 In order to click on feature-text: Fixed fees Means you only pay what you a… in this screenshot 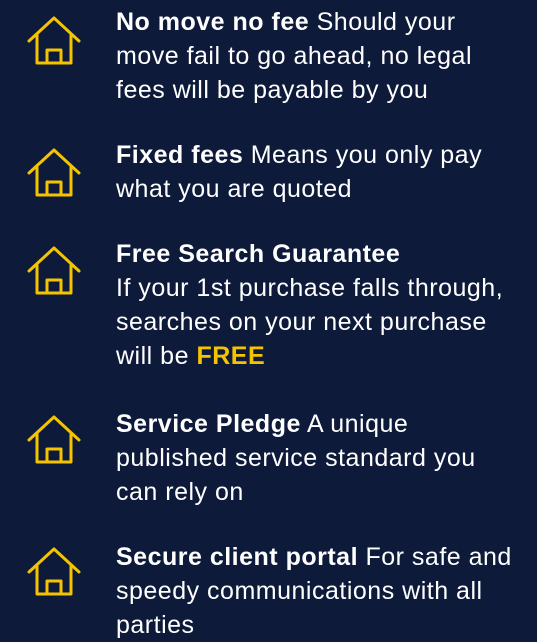, I will do `click(318, 172)`.